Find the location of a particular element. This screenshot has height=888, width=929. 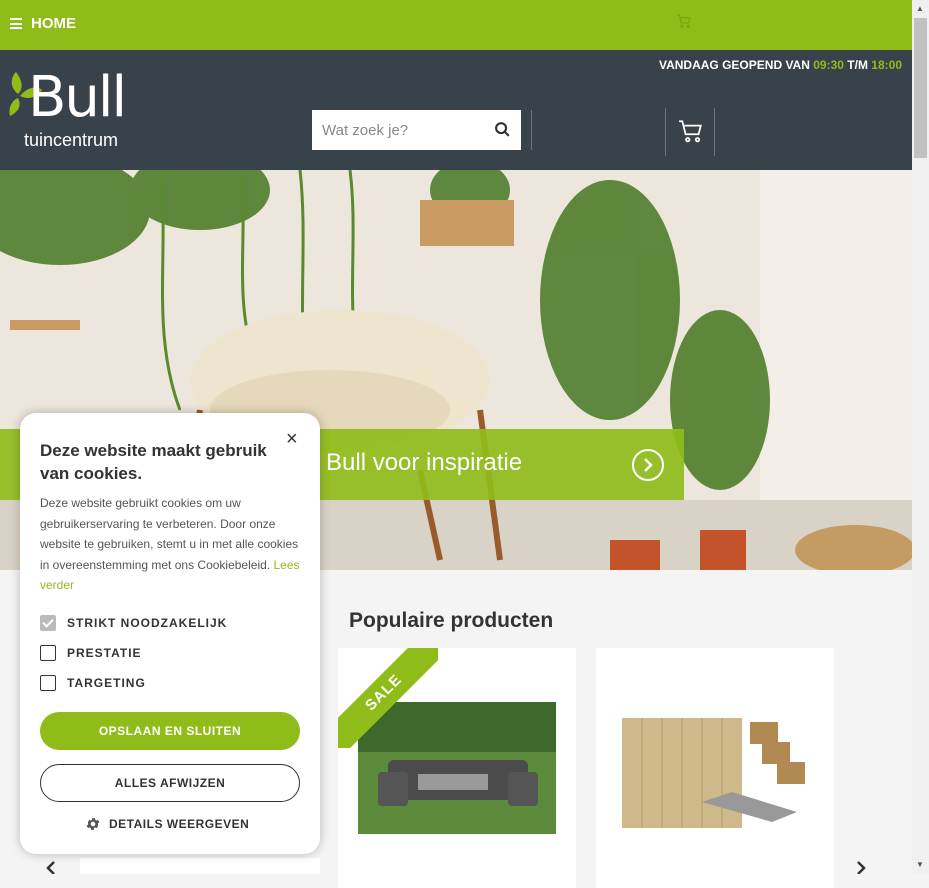

sale-badge: SALE is located at coordinates (388, 698).